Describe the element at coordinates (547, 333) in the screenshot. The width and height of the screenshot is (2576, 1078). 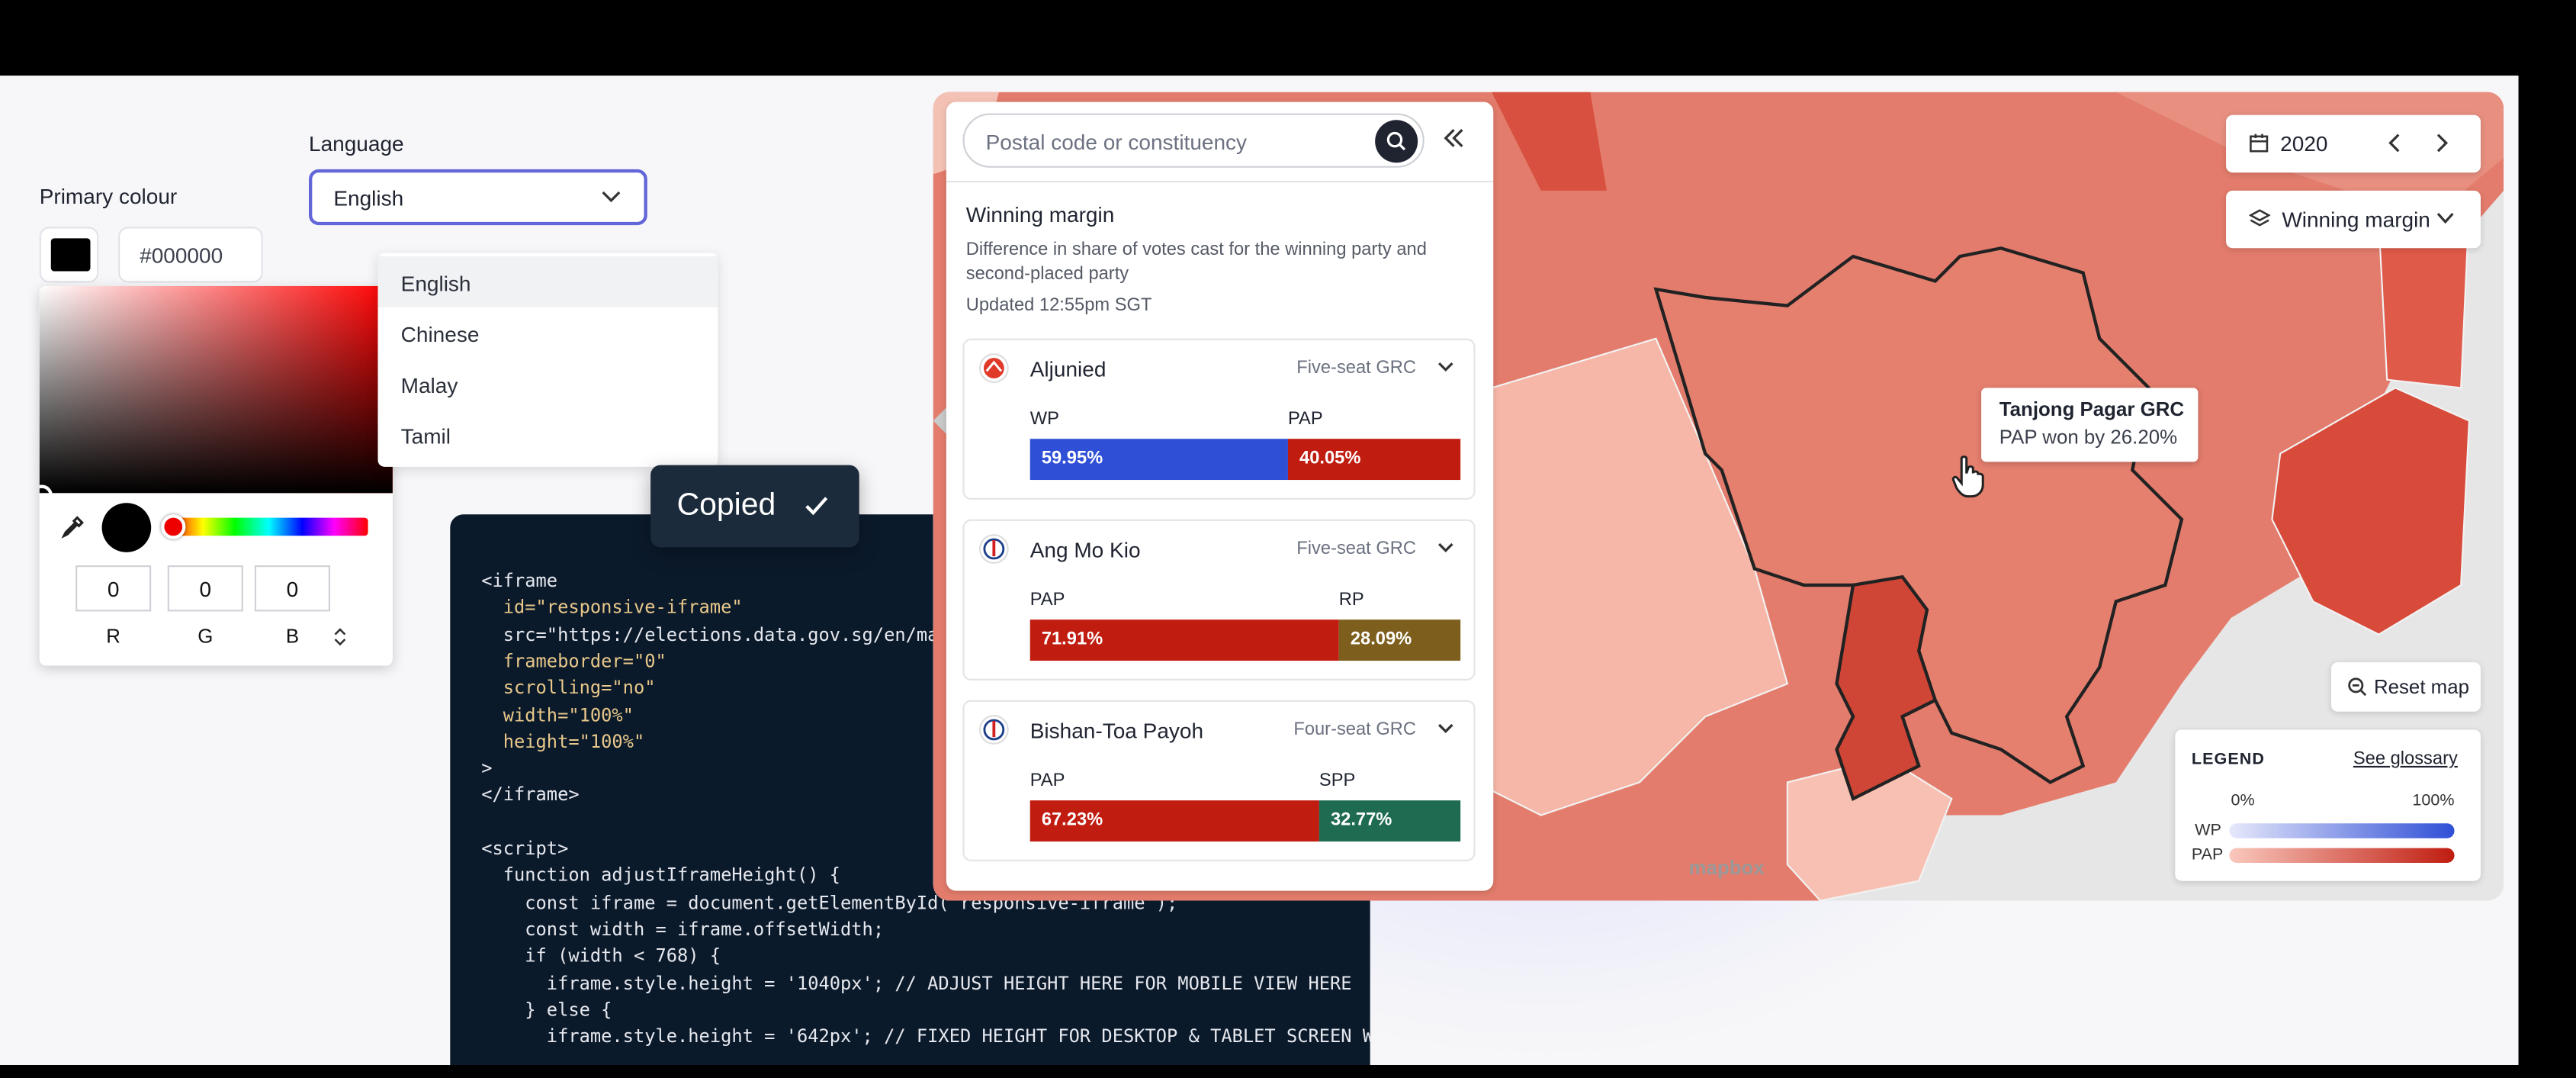
I see `language-option-chinese: Chinese` at that location.